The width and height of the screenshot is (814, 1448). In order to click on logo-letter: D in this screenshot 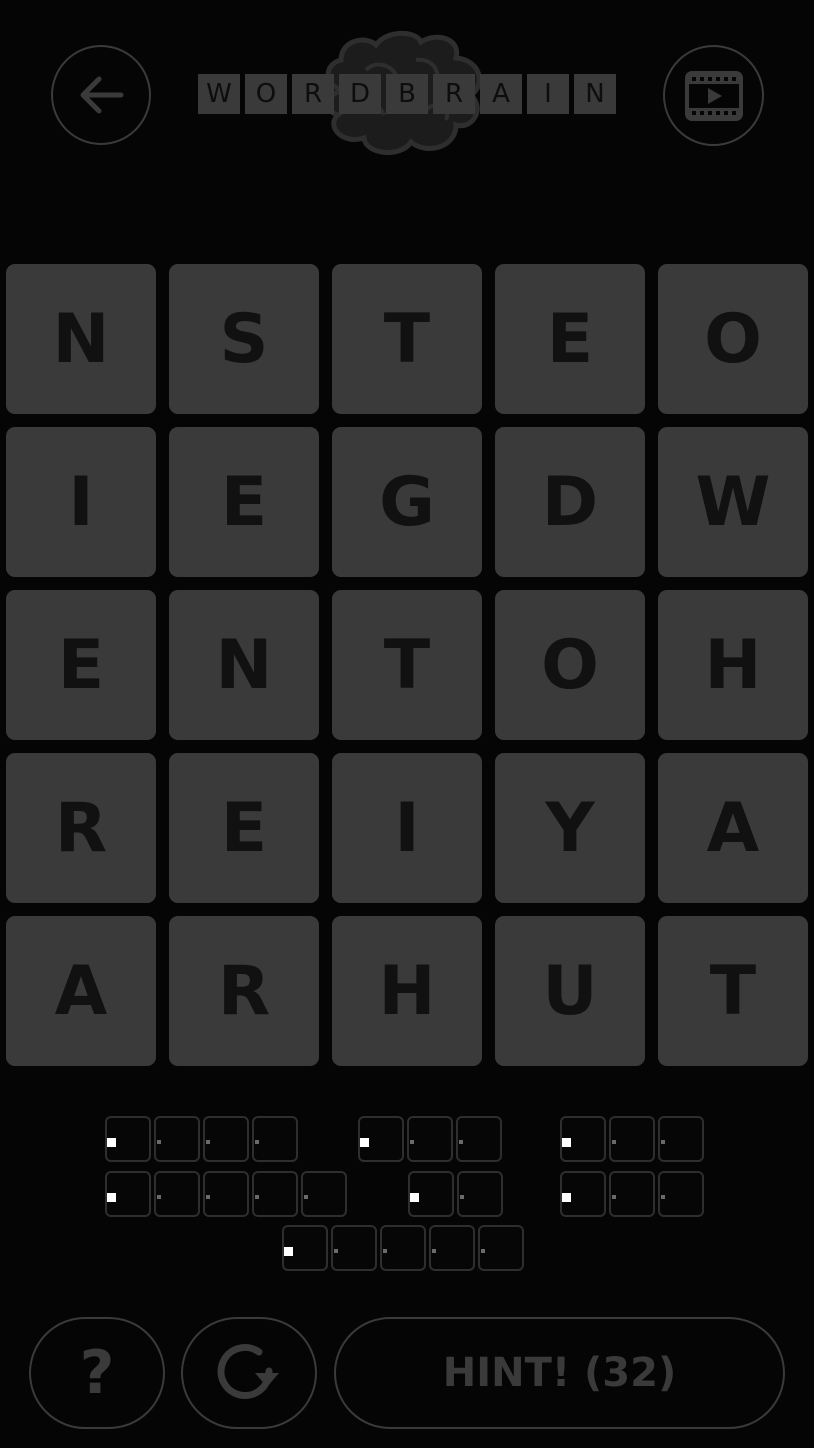, I will do `click(360, 94)`.